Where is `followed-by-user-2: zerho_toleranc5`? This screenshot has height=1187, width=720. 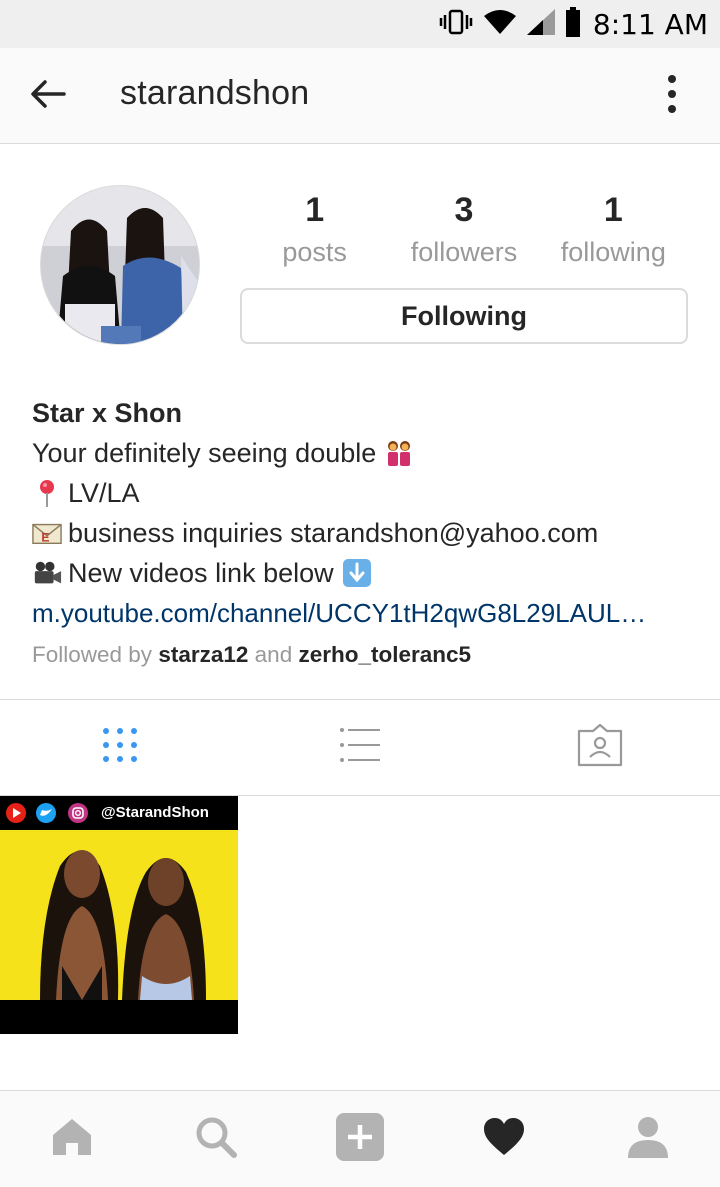 followed-by-user-2: zerho_toleranc5 is located at coordinates (384, 654).